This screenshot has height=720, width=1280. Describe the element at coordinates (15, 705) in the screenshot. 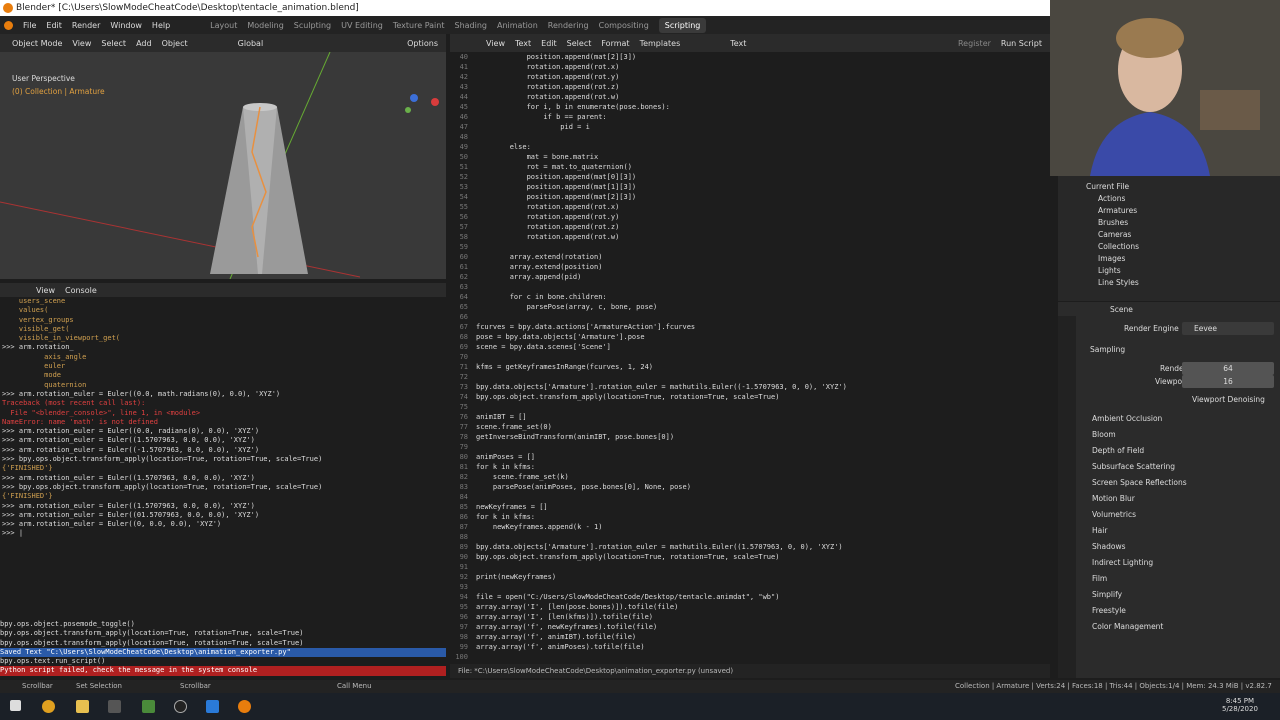

I see `windows-start-icon` at that location.